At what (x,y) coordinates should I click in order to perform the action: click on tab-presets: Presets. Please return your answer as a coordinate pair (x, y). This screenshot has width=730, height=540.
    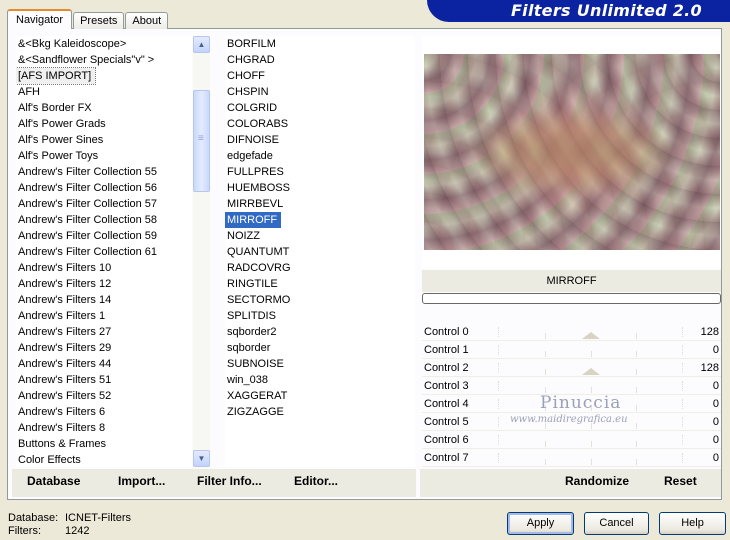
    Looking at the image, I should click on (99, 20).